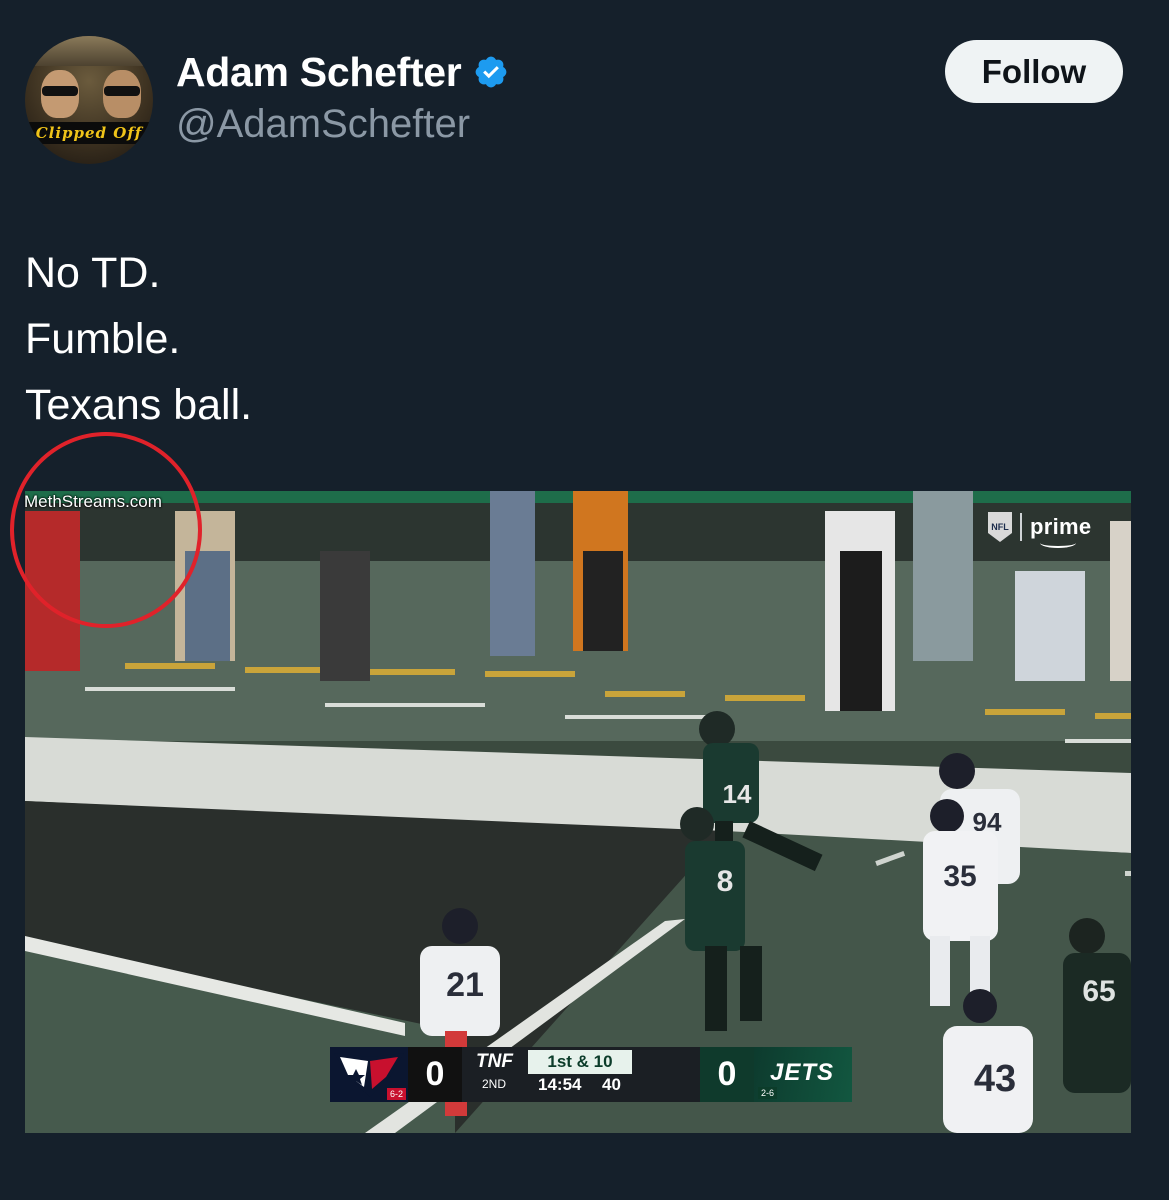  I want to click on author-handle: @AdamSchefter, so click(323, 124).